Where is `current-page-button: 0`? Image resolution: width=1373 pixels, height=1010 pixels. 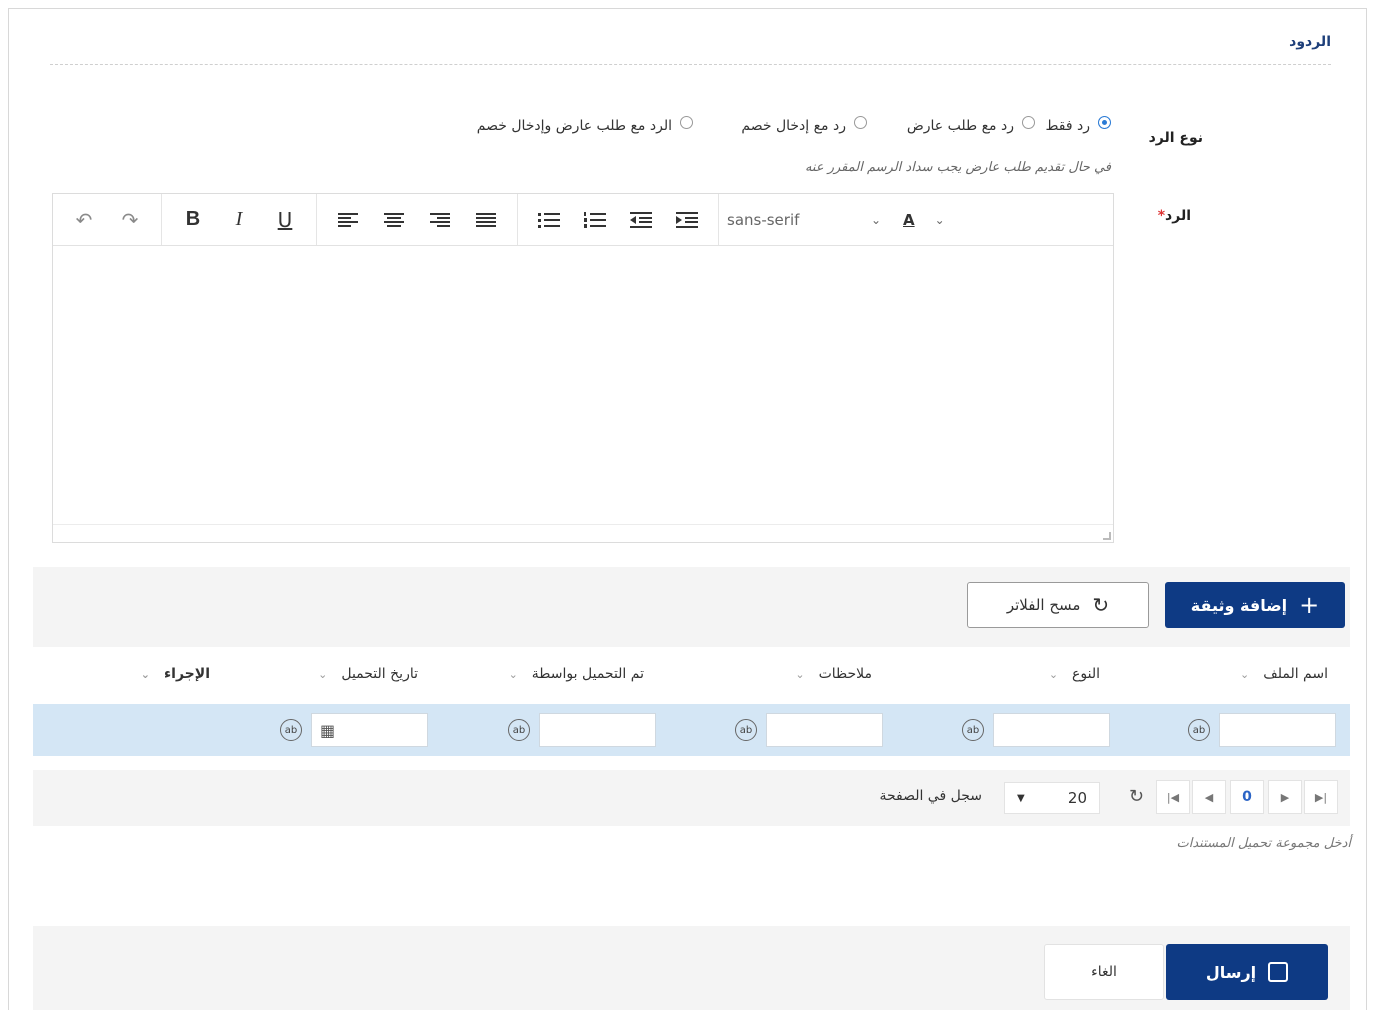
current-page-button: 0 is located at coordinates (1247, 797).